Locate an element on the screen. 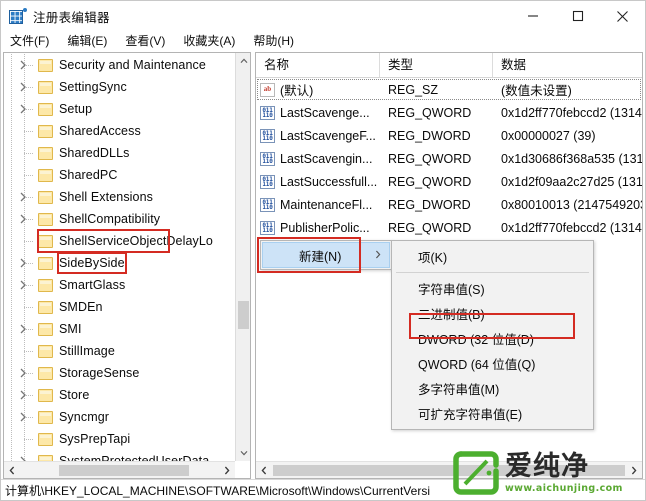 This screenshot has height=501, width=646. tree-item-label: SMI is located at coordinates (70, 329).